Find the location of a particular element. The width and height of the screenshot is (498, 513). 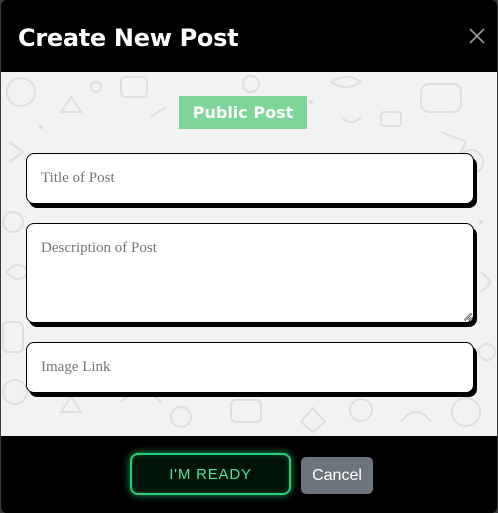

post-title-input is located at coordinates (250, 178).